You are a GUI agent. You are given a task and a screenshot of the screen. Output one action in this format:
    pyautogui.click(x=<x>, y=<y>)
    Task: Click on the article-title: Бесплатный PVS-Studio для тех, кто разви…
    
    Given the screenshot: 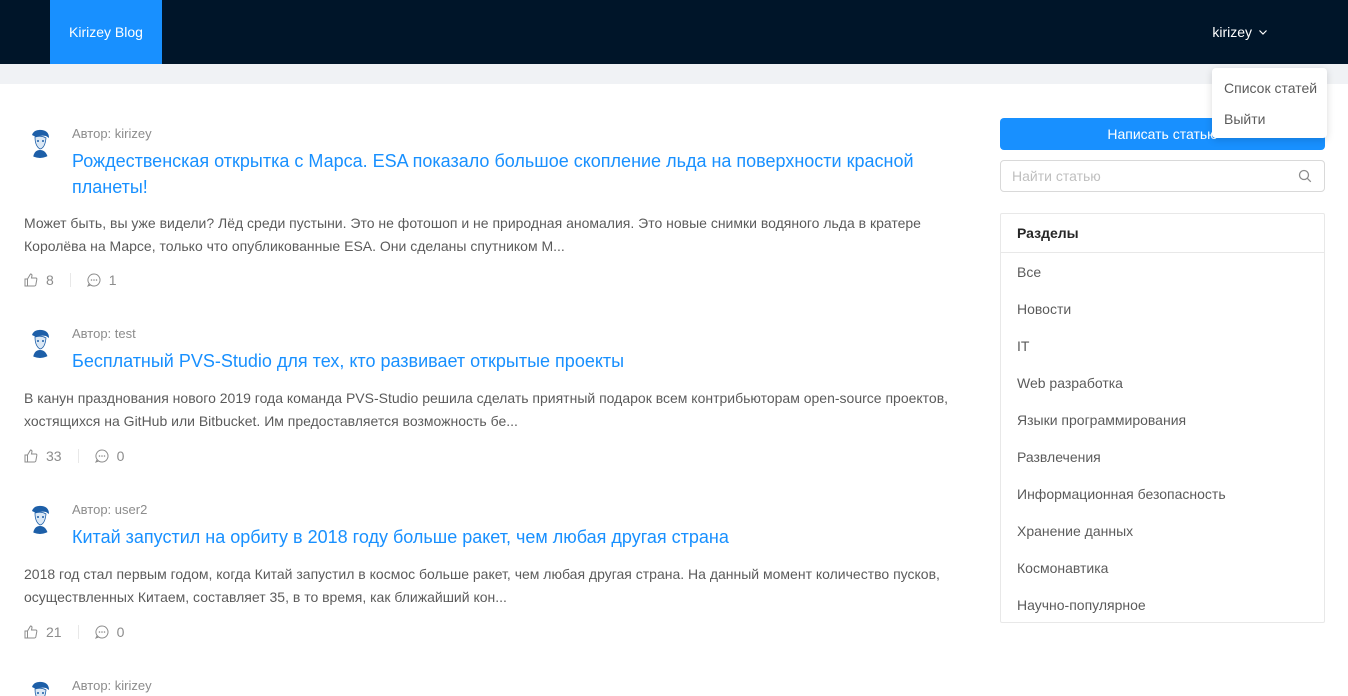 What is the action you would take?
    pyautogui.click(x=512, y=361)
    